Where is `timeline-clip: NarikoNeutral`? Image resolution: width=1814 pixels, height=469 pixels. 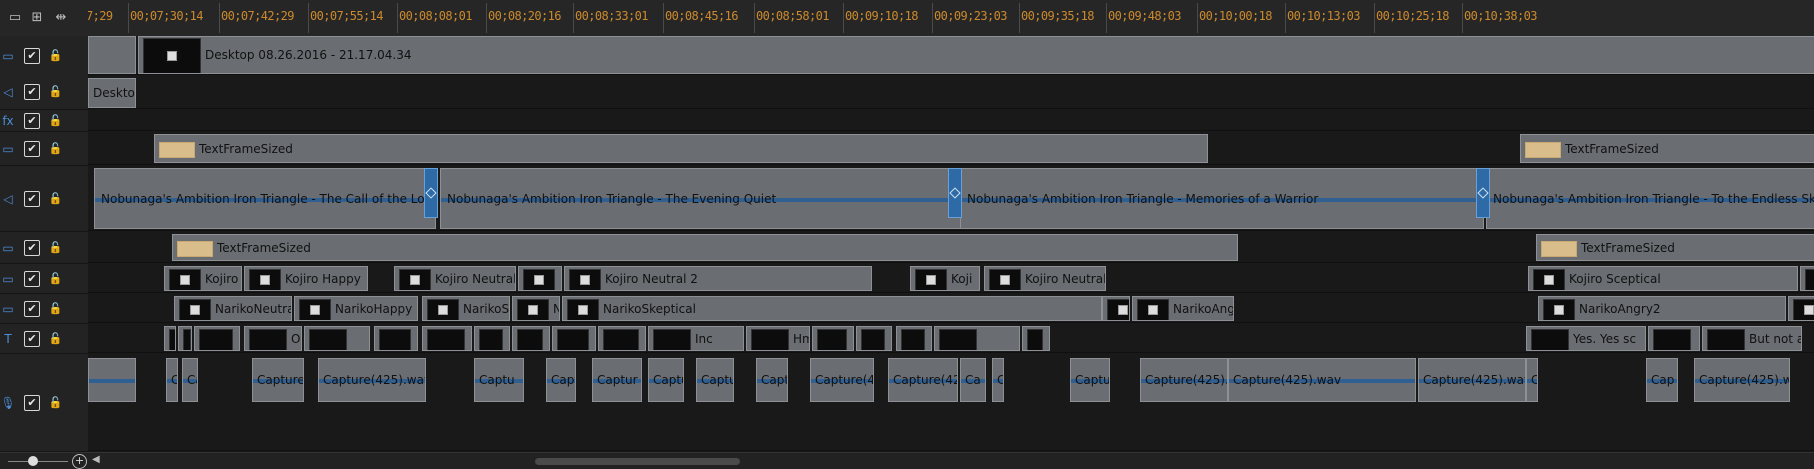
timeline-clip: NarikoNeutral is located at coordinates (233, 308).